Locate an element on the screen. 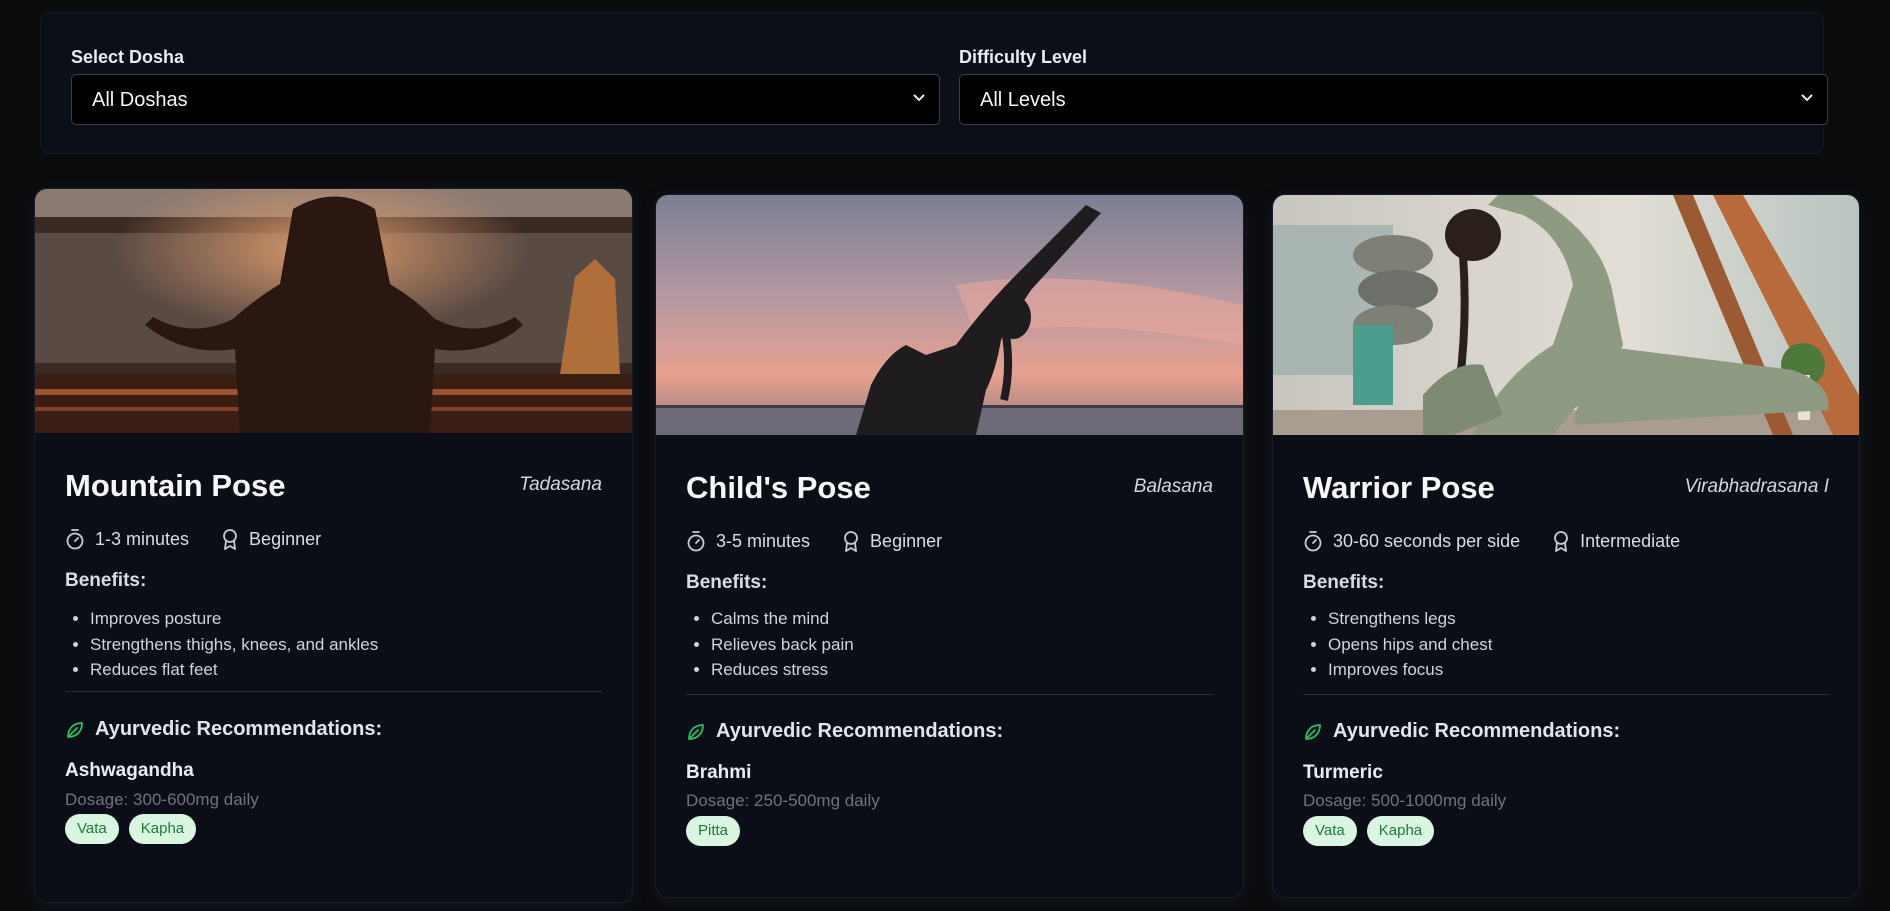 This screenshot has height=911, width=1890. benefit-item: Improves posture is located at coordinates (234, 619).